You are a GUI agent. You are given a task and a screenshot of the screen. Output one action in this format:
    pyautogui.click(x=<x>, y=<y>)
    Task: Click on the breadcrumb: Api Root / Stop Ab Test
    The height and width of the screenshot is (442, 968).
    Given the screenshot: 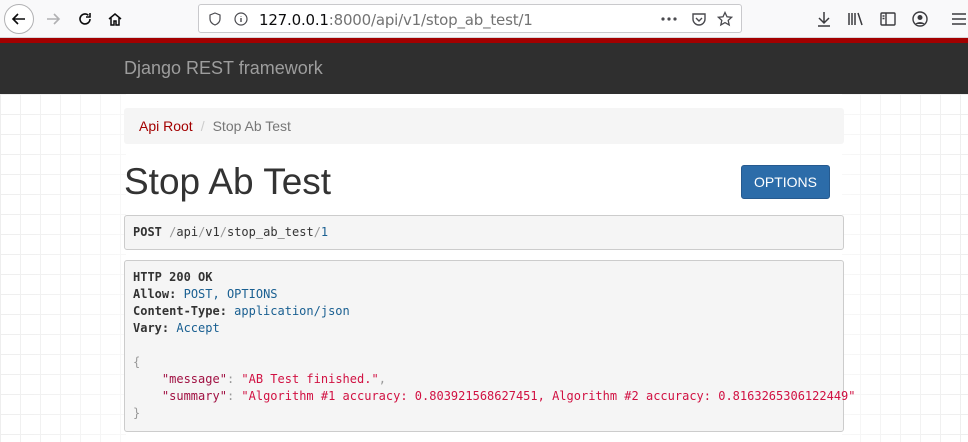 What is the action you would take?
    pyautogui.click(x=484, y=126)
    